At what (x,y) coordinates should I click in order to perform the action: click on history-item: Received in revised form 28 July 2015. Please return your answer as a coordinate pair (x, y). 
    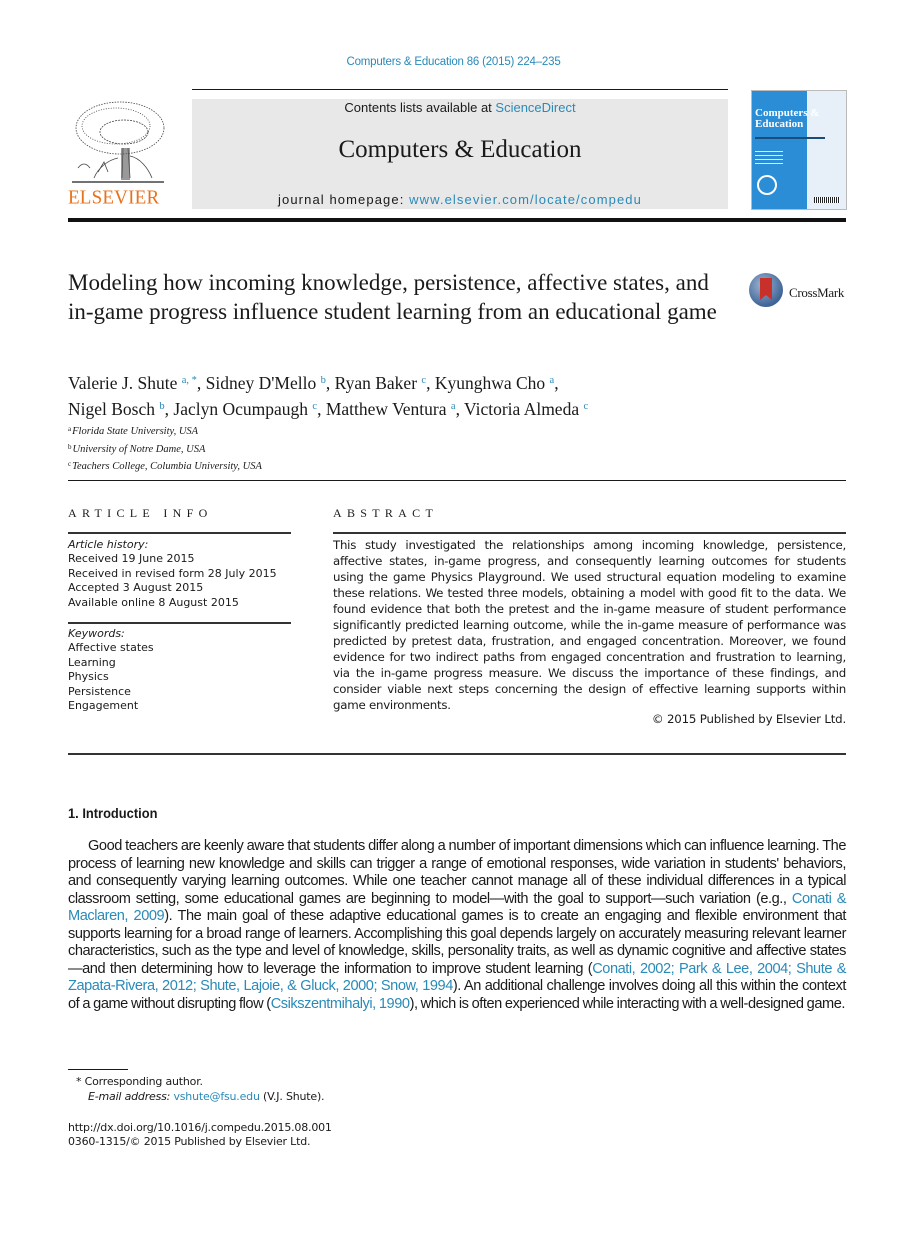
    Looking at the image, I should click on (172, 573).